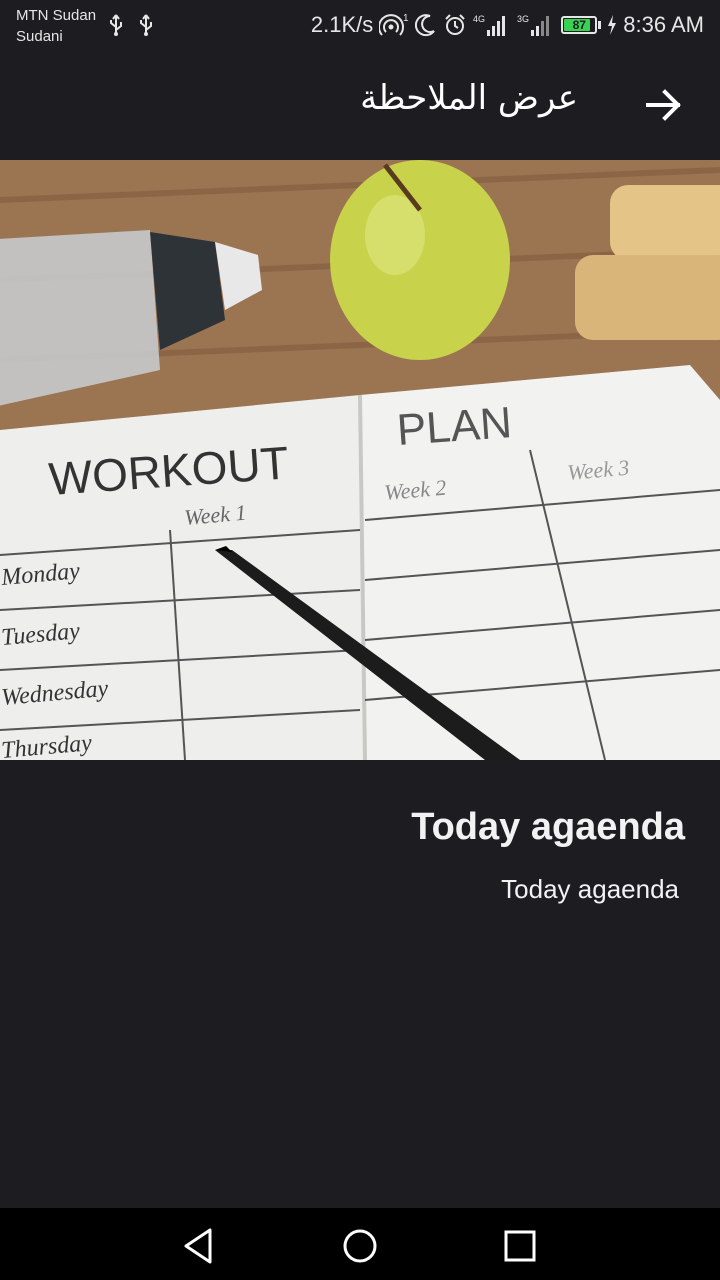 This screenshot has width=720, height=1280. I want to click on clock: 8:36 AM, so click(663, 24).